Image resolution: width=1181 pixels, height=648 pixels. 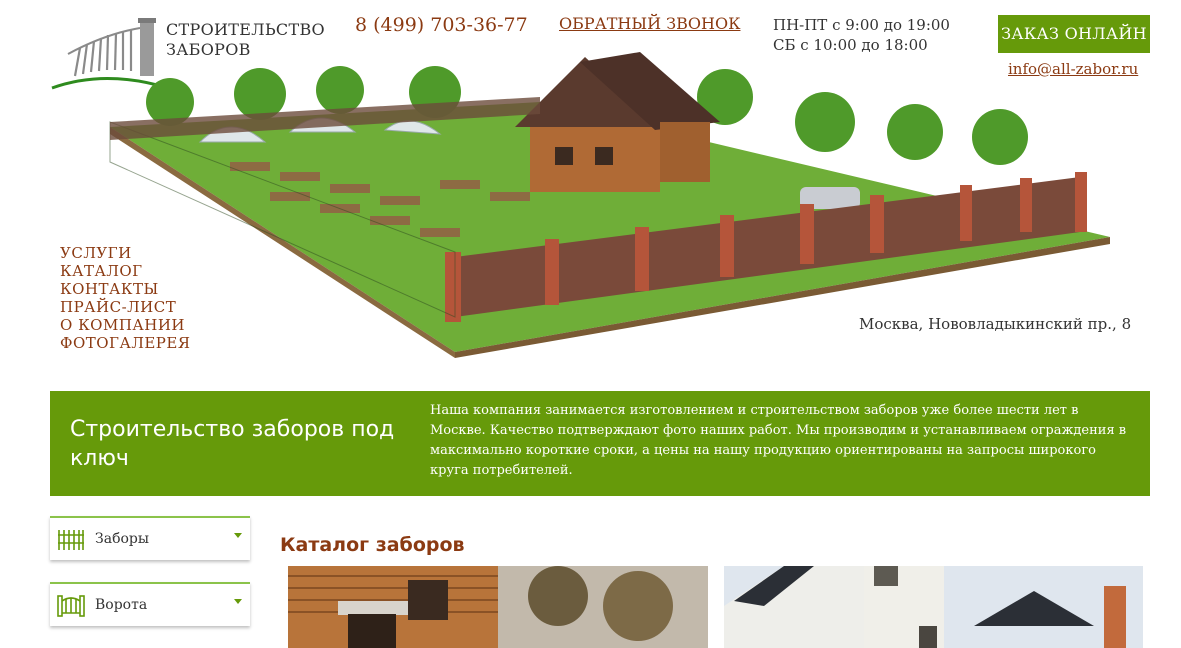 I want to click on gate-icon, so click(x=71, y=606).